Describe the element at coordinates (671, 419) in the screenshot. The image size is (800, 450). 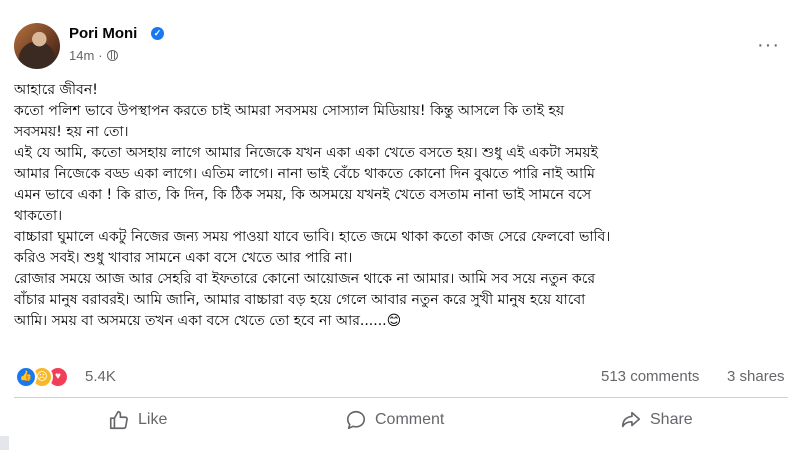
I see `share-label: Share` at that location.